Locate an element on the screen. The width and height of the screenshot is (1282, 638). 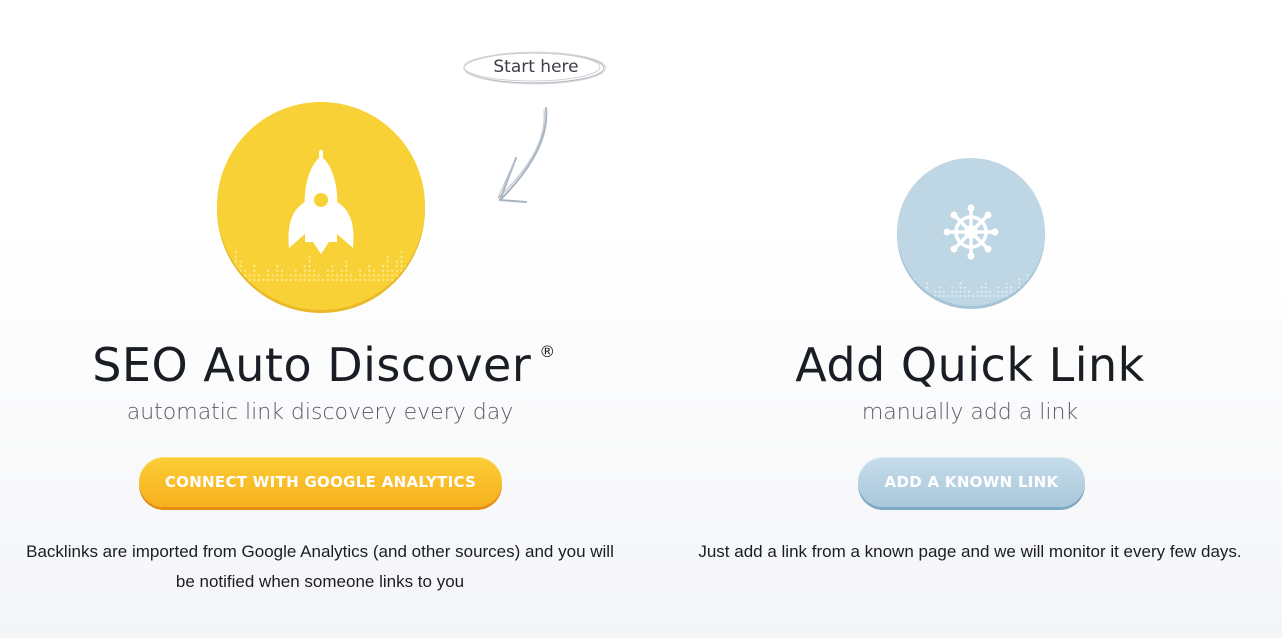
auto-discover-badge is located at coordinates (321, 206).